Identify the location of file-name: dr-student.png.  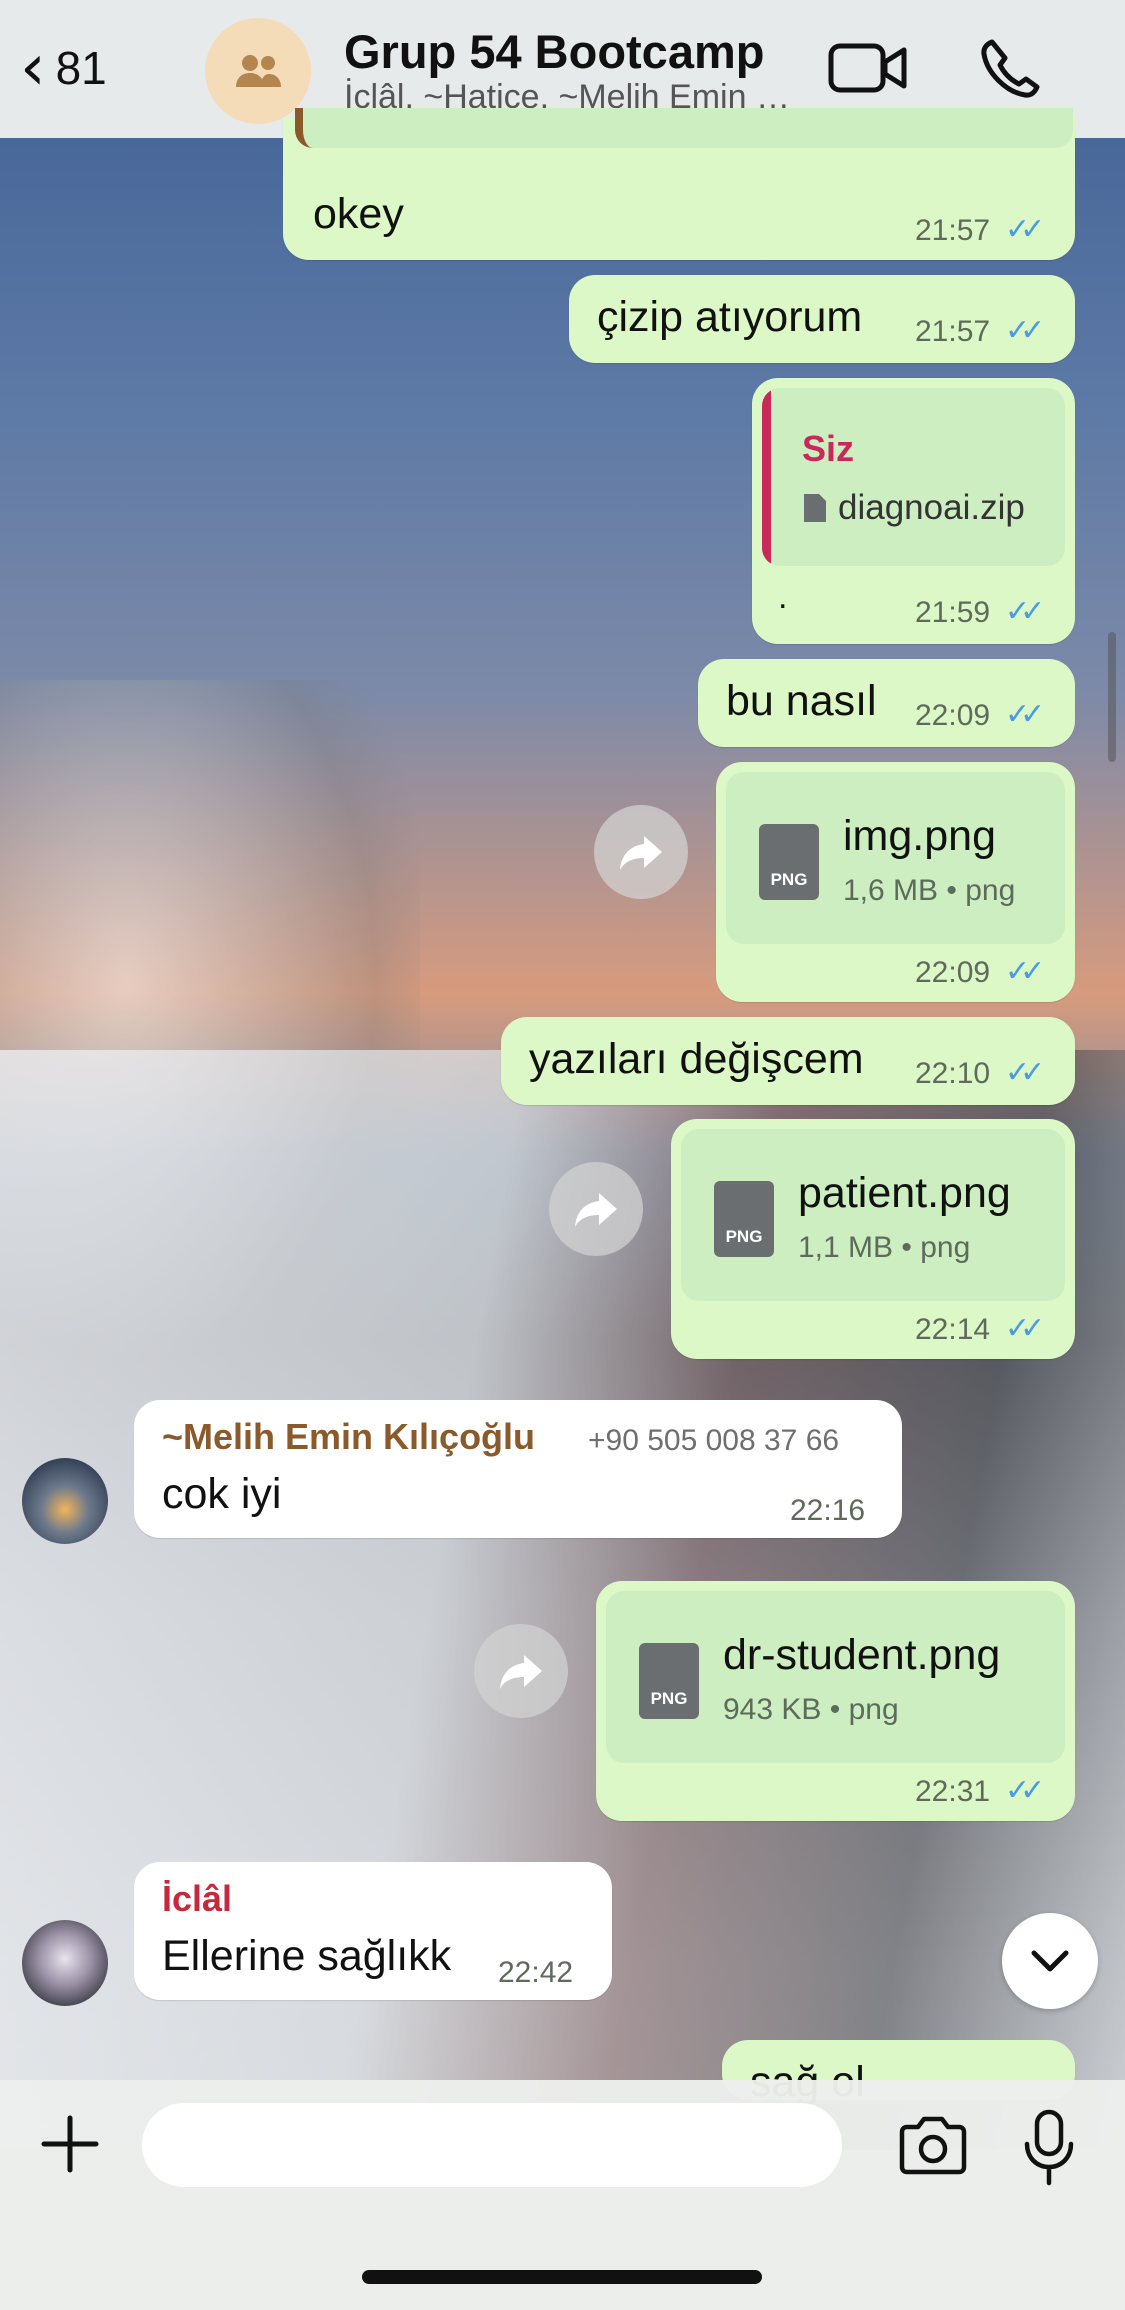
(862, 1655).